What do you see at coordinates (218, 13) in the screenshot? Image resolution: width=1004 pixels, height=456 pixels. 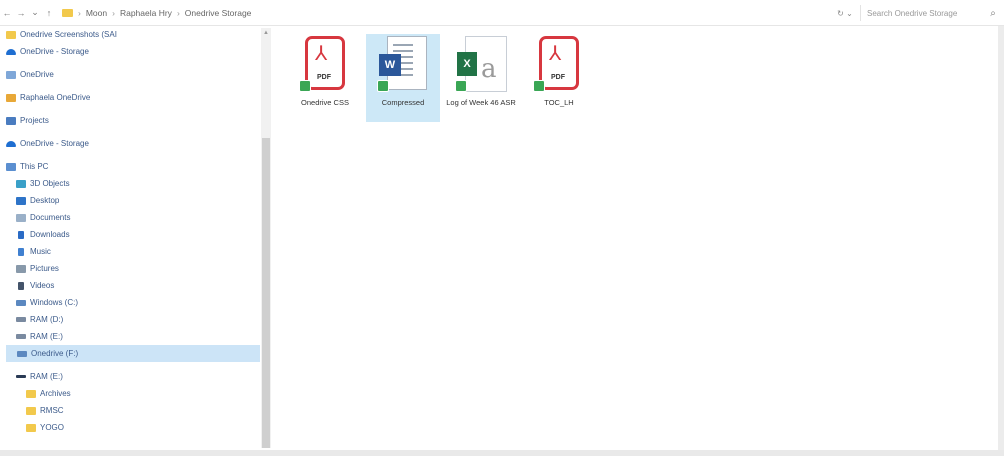 I see `breadcrumb-item: Onedrive Storage` at bounding box center [218, 13].